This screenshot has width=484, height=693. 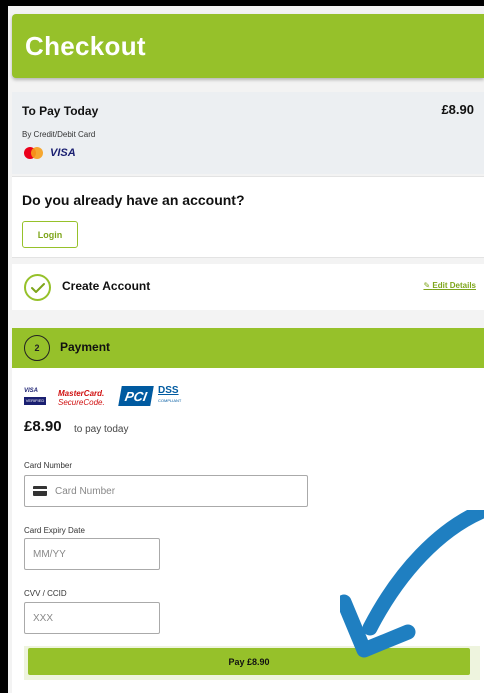 I want to click on step-number: 2, so click(x=37, y=348).